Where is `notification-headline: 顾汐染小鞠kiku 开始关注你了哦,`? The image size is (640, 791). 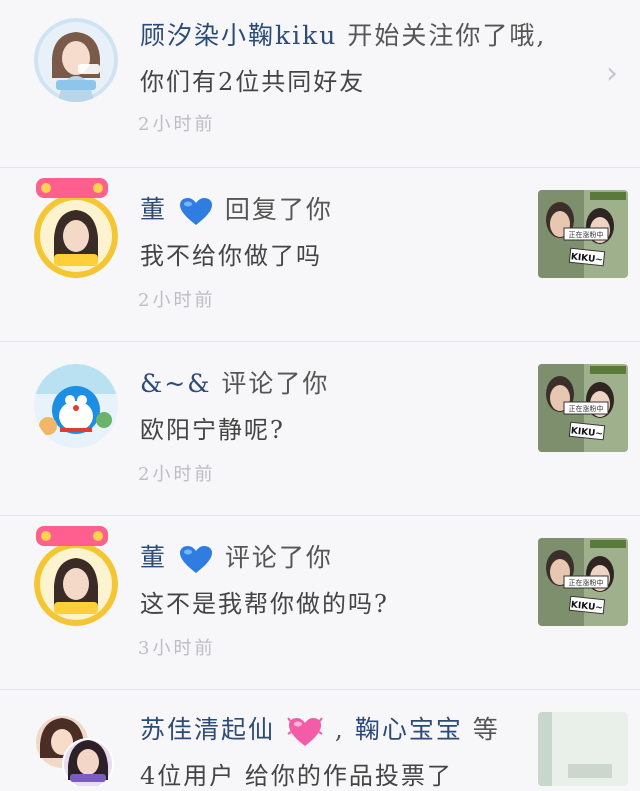
notification-headline: 顾汐染小鞠kiku 开始关注你了哦, is located at coordinates (343, 34).